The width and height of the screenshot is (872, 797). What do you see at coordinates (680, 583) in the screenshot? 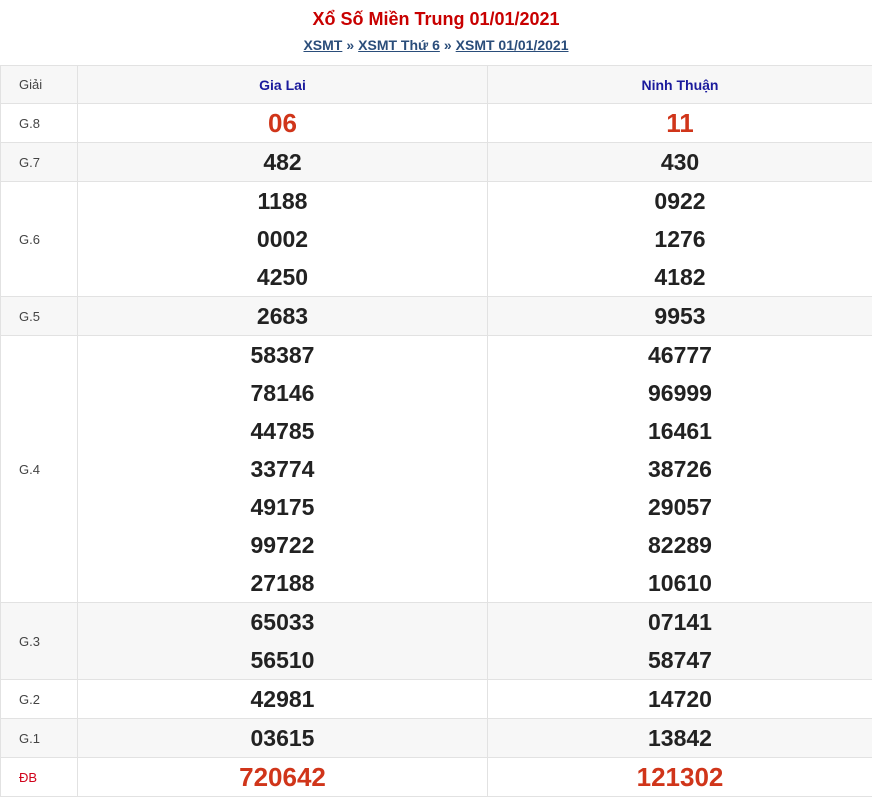
I see `result-number: 10610` at bounding box center [680, 583].